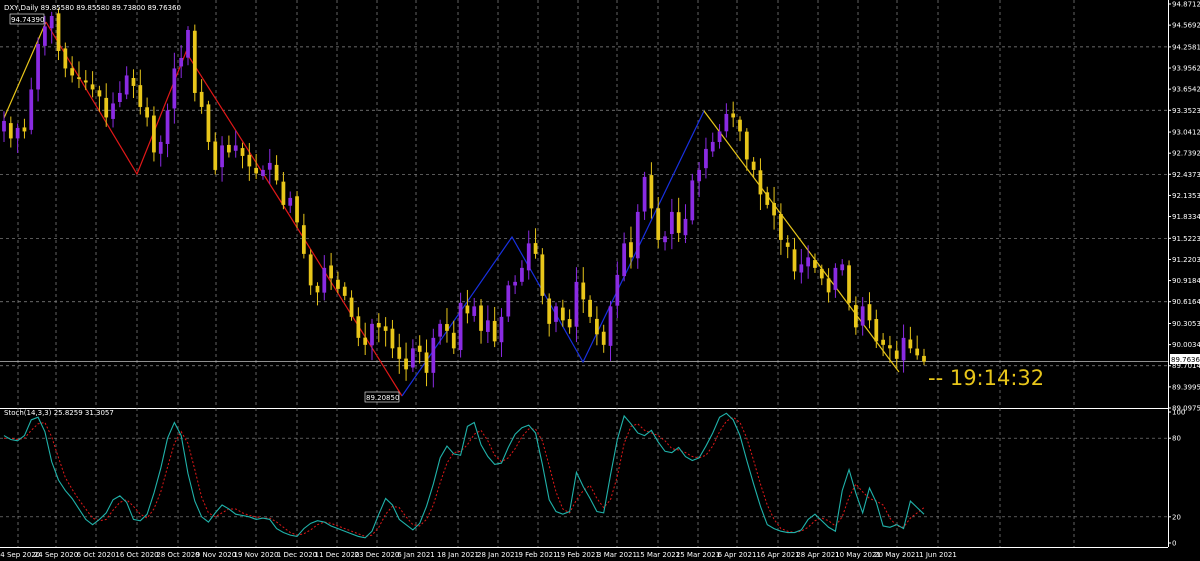 The width and height of the screenshot is (1200, 561). I want to click on x-axis-label: 16 Oct 2020, so click(136, 555).